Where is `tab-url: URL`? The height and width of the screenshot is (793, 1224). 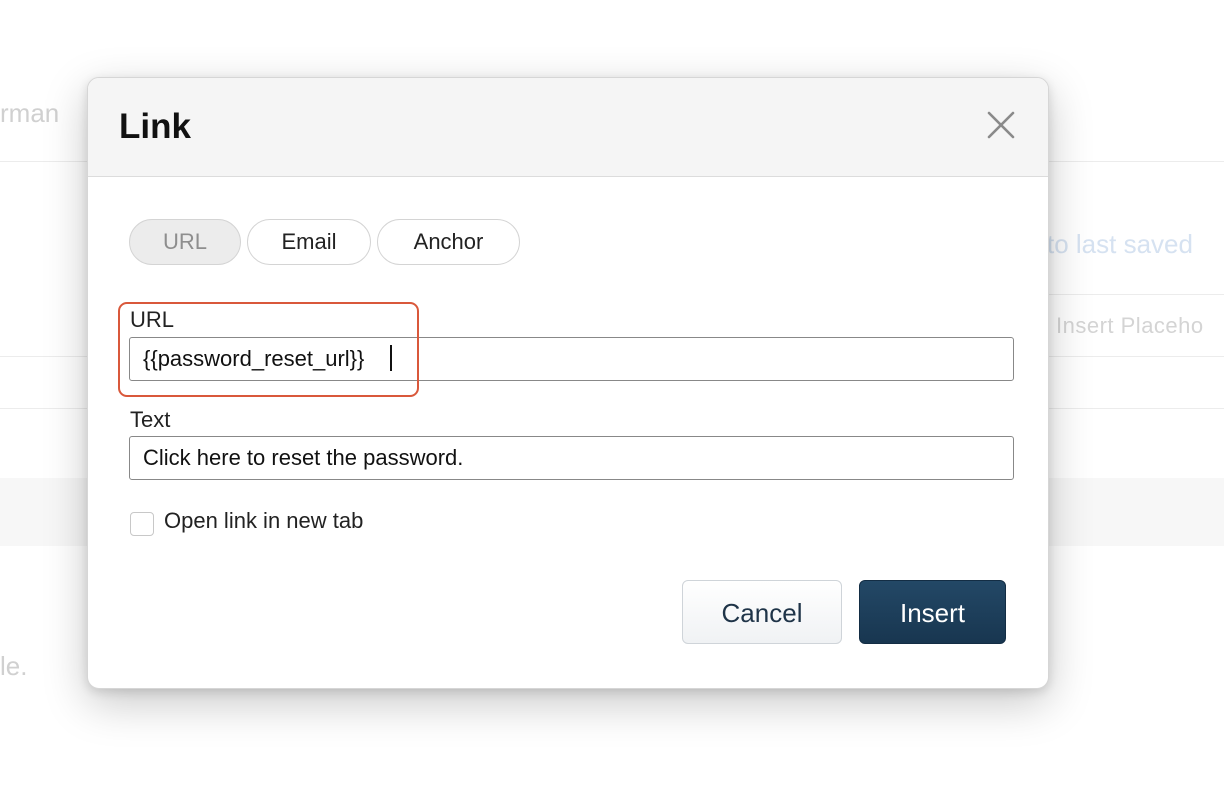 tab-url: URL is located at coordinates (185, 242).